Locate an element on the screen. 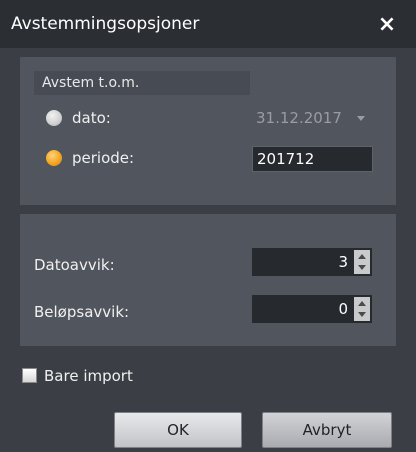  period-input: 201712 is located at coordinates (312, 159).